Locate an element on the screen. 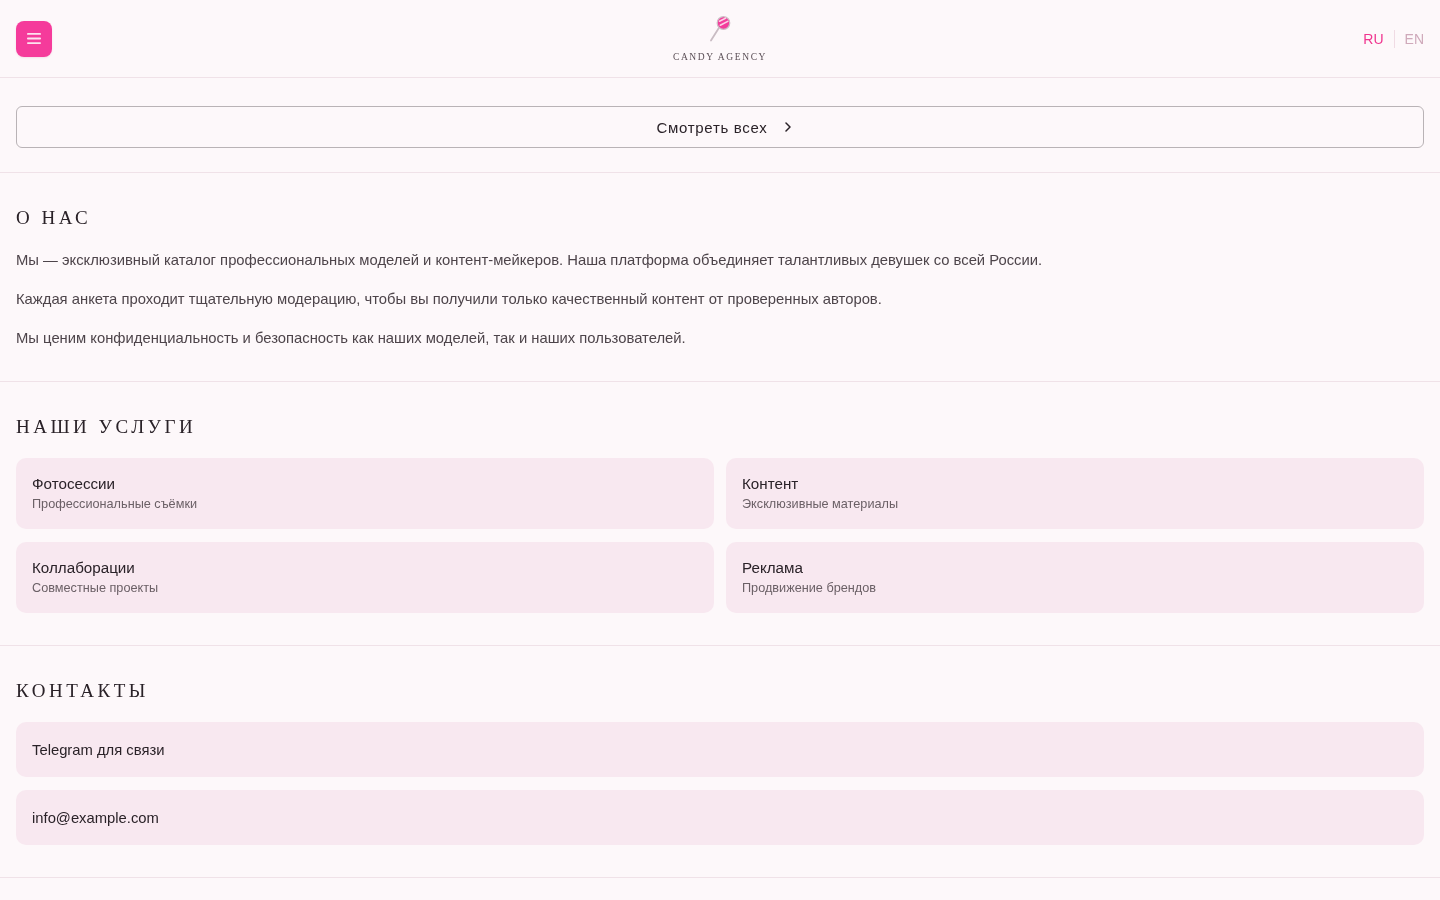 The image size is (1440, 900). service-title: Реклама is located at coordinates (773, 568).